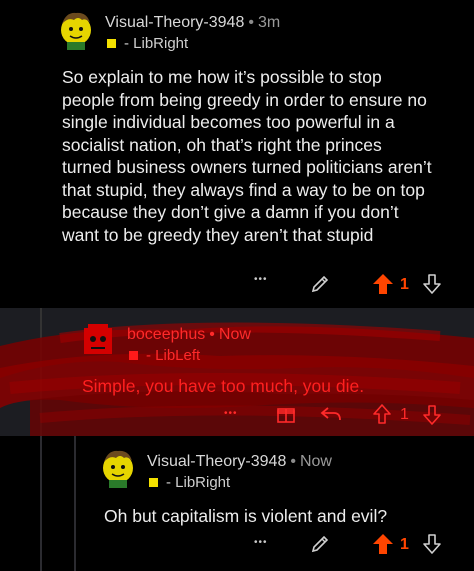 The image size is (474, 571). I want to click on timestamp: 3m, so click(269, 22).